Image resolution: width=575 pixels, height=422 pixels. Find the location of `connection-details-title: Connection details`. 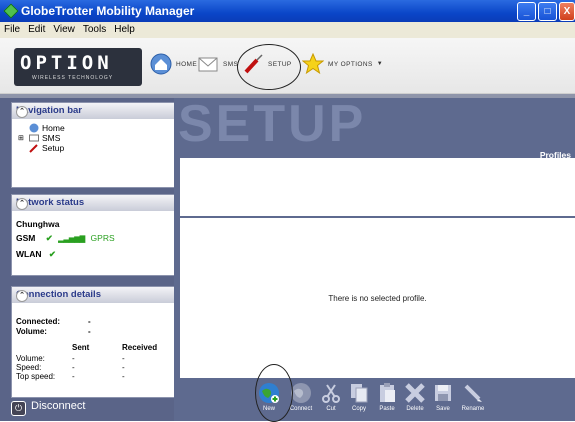

connection-details-title: Connection details is located at coordinates (58, 294).